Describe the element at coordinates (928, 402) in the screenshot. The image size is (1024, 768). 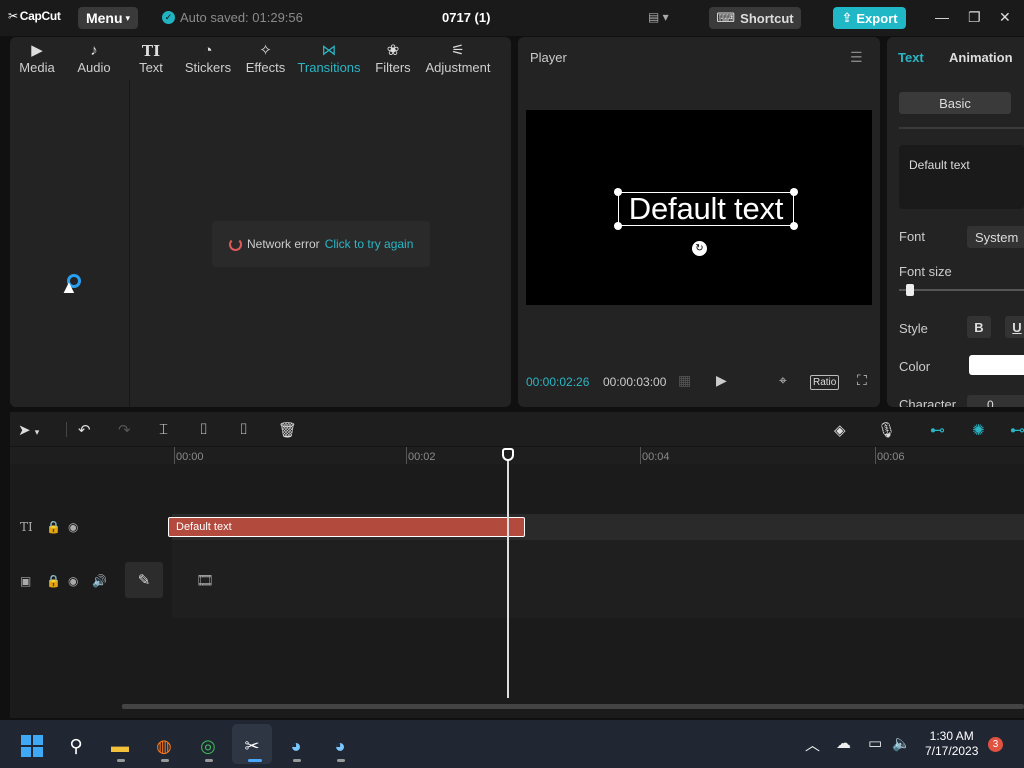
I see `character-label: Character` at that location.